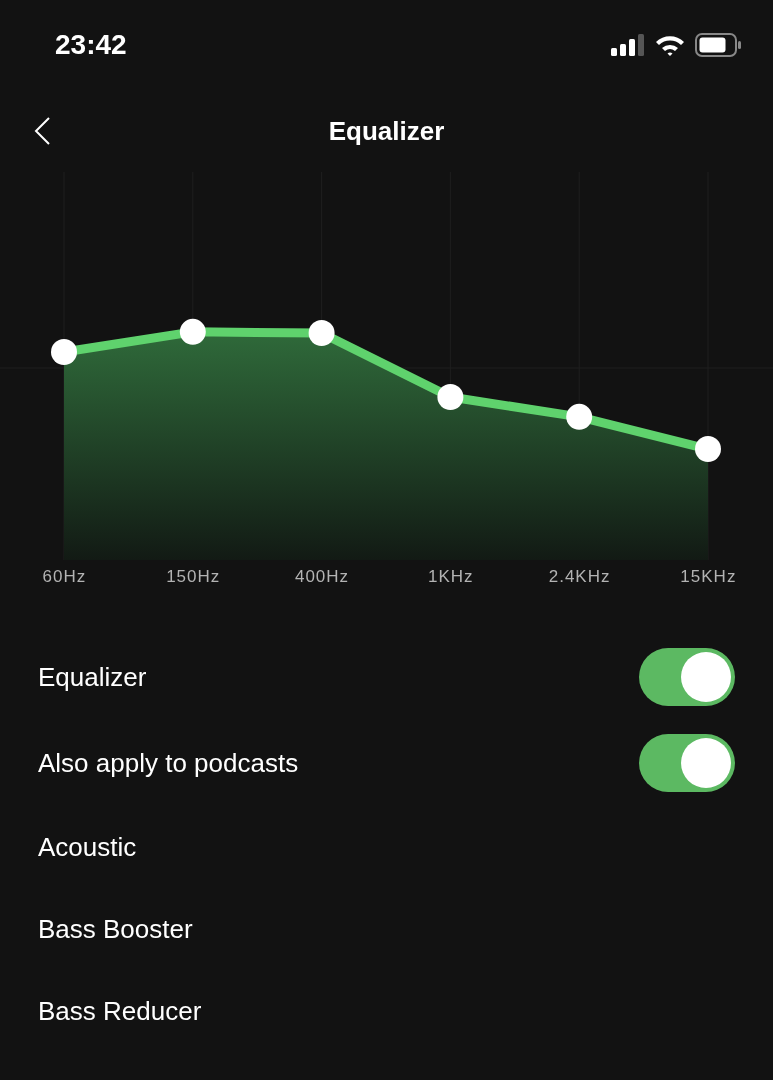  What do you see at coordinates (718, 45) in the screenshot?
I see `battery-icon` at bounding box center [718, 45].